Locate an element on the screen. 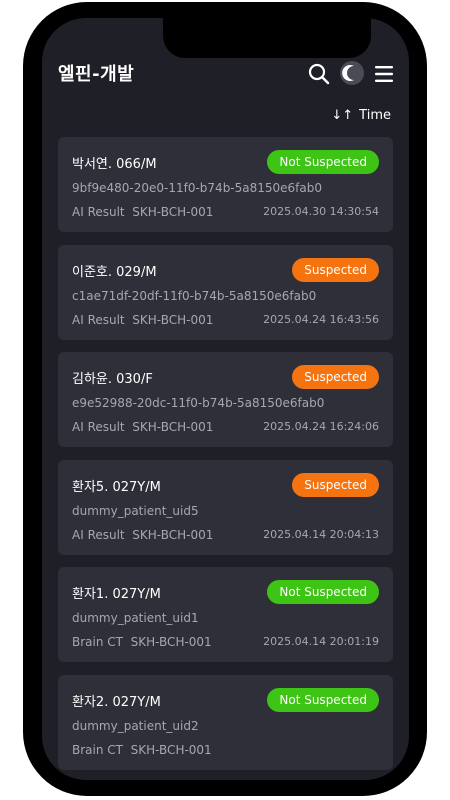 The image size is (450, 800). hamburger-menu-icon is located at coordinates (384, 74).